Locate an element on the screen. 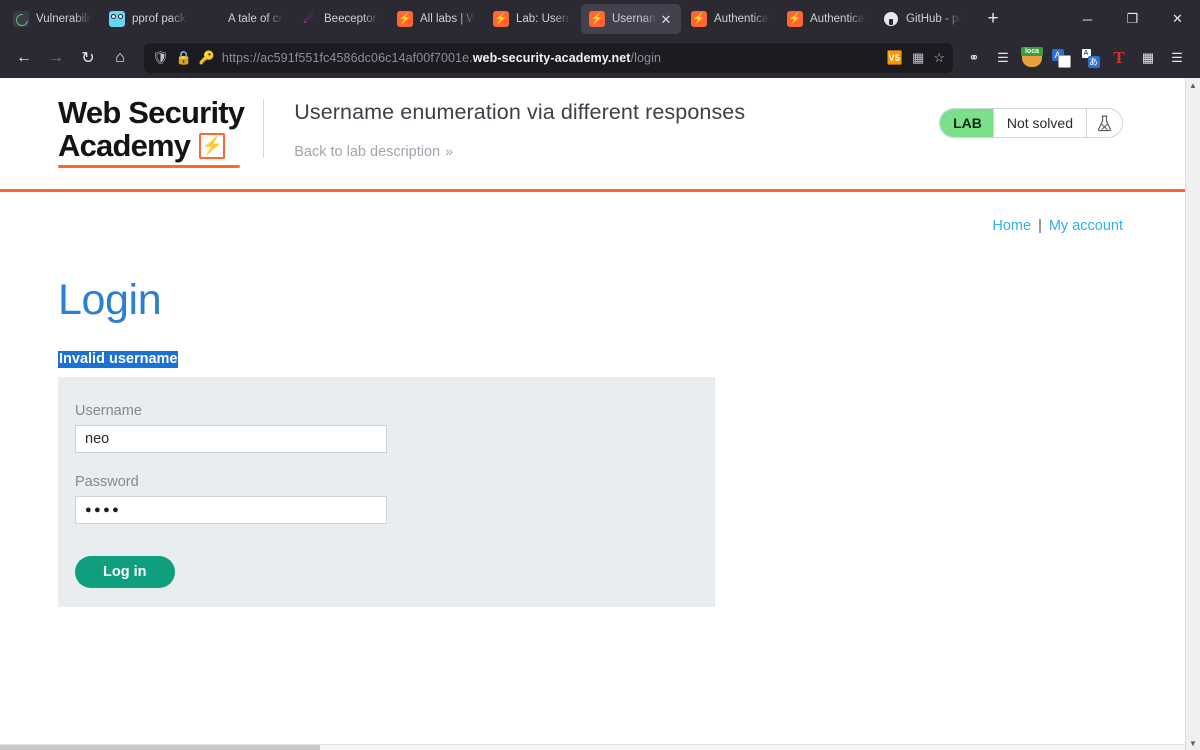 Image resolution: width=1200 pixels, height=750 pixels. home-icon: ⌂ is located at coordinates (120, 58).